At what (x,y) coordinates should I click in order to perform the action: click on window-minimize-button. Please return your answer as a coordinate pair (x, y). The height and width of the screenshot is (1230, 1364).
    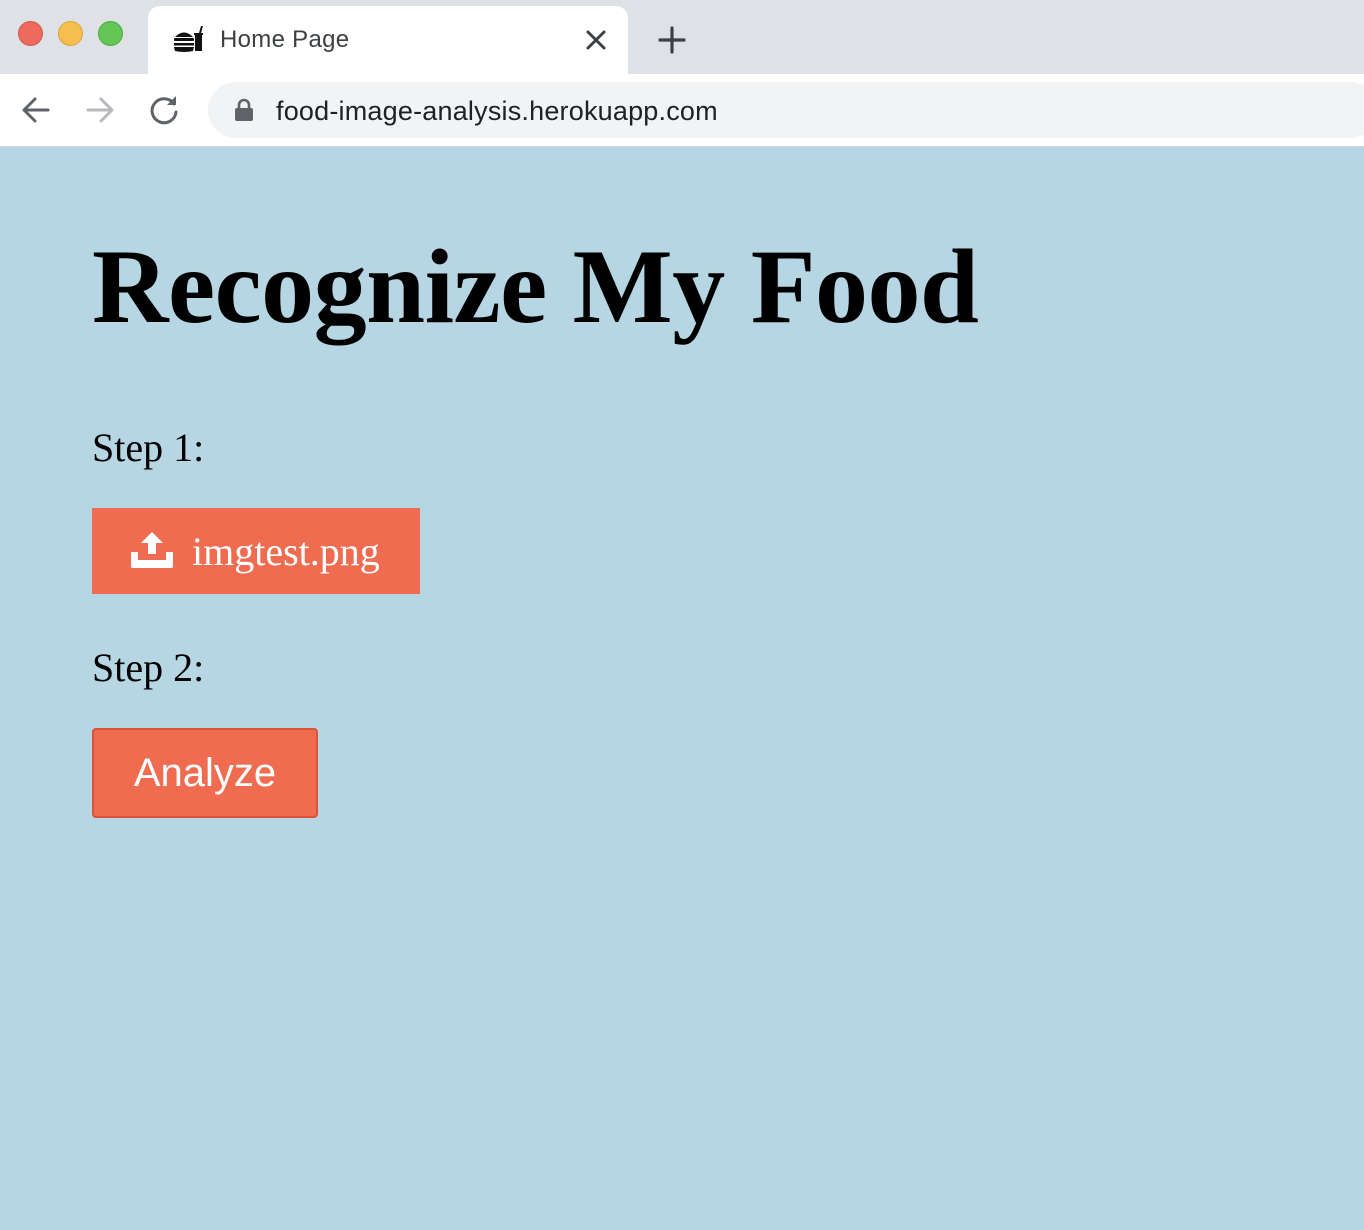
    Looking at the image, I should click on (70, 33).